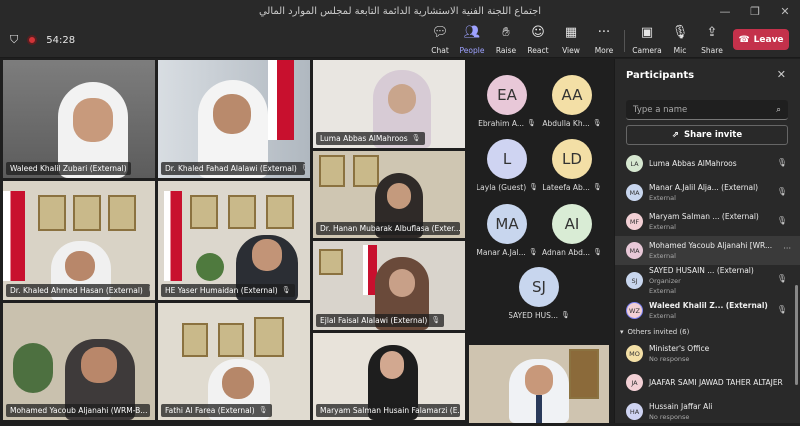 This screenshot has height=426, width=800. I want to click on tile-name-label: Mohamed Yacoub Aljanahi (WRM-B...🎙︎, so click(78, 410).